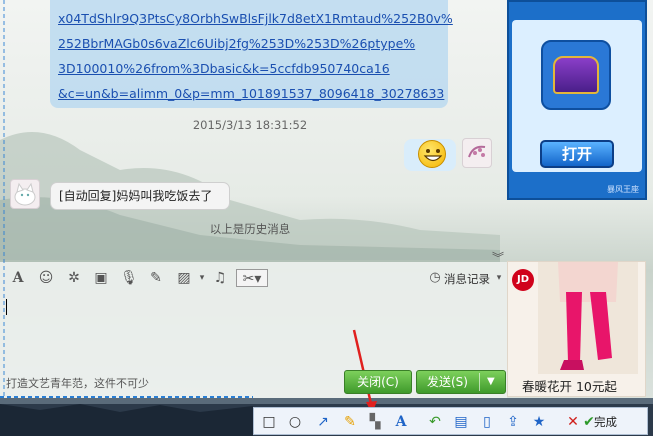  What do you see at coordinates (477, 153) in the screenshot?
I see `own-avatar` at bounding box center [477, 153].